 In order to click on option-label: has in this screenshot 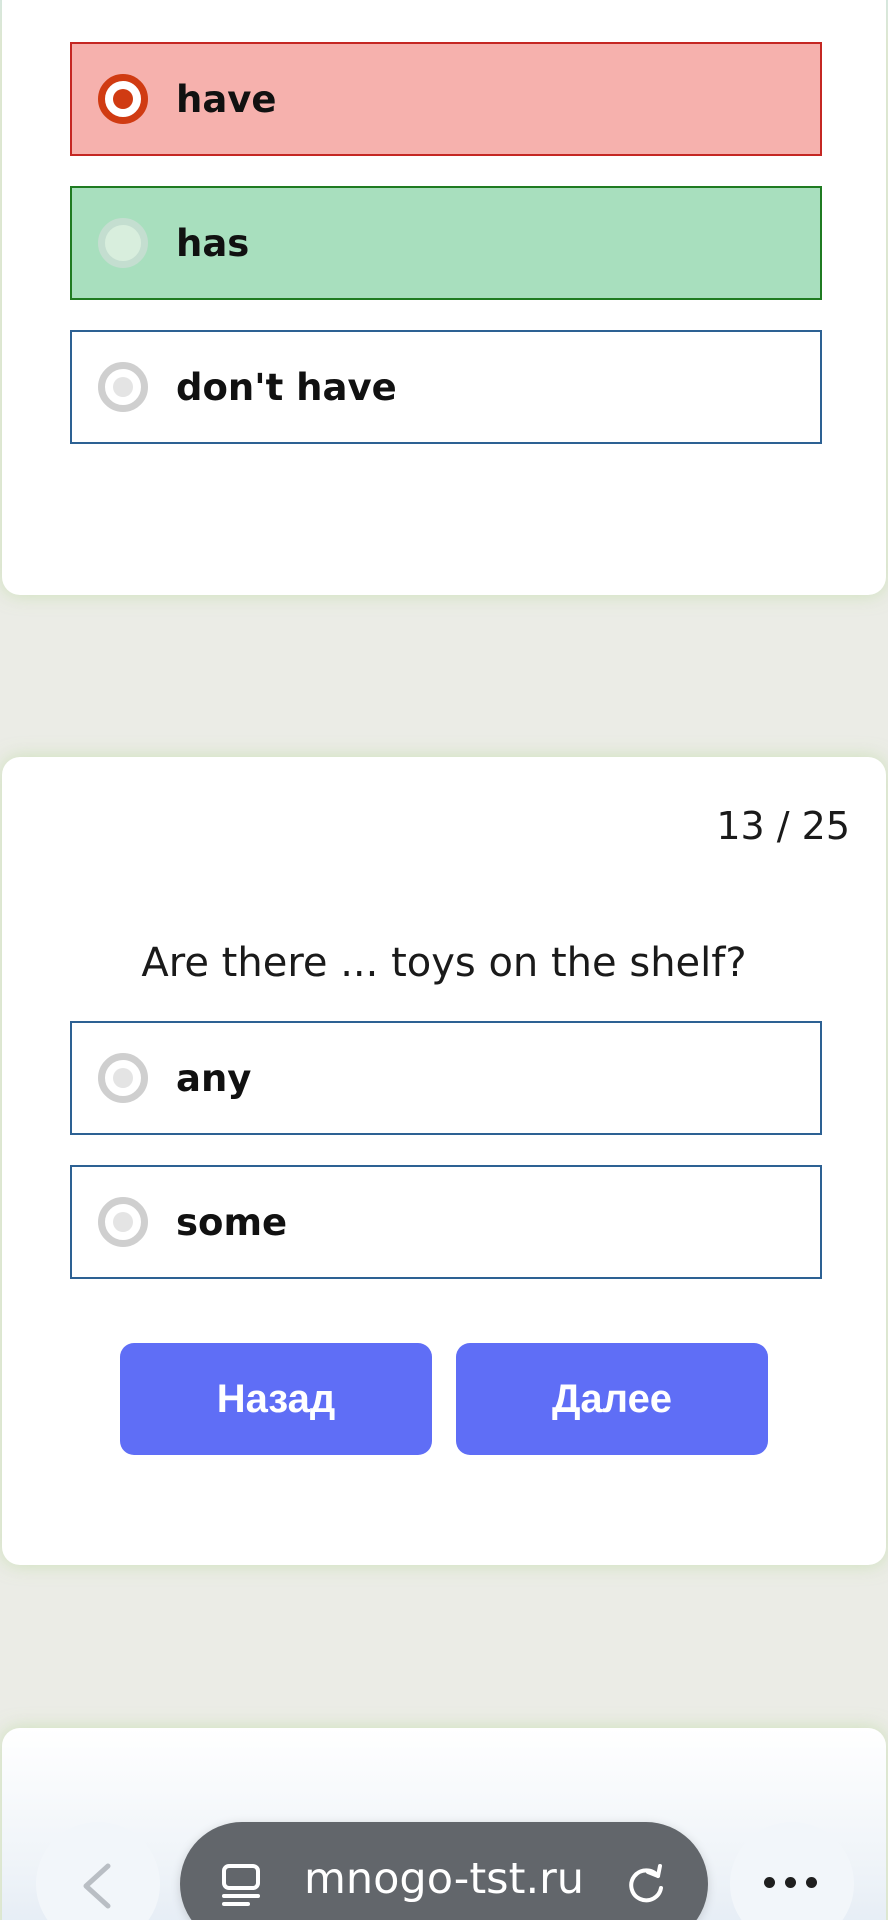, I will do `click(213, 243)`.